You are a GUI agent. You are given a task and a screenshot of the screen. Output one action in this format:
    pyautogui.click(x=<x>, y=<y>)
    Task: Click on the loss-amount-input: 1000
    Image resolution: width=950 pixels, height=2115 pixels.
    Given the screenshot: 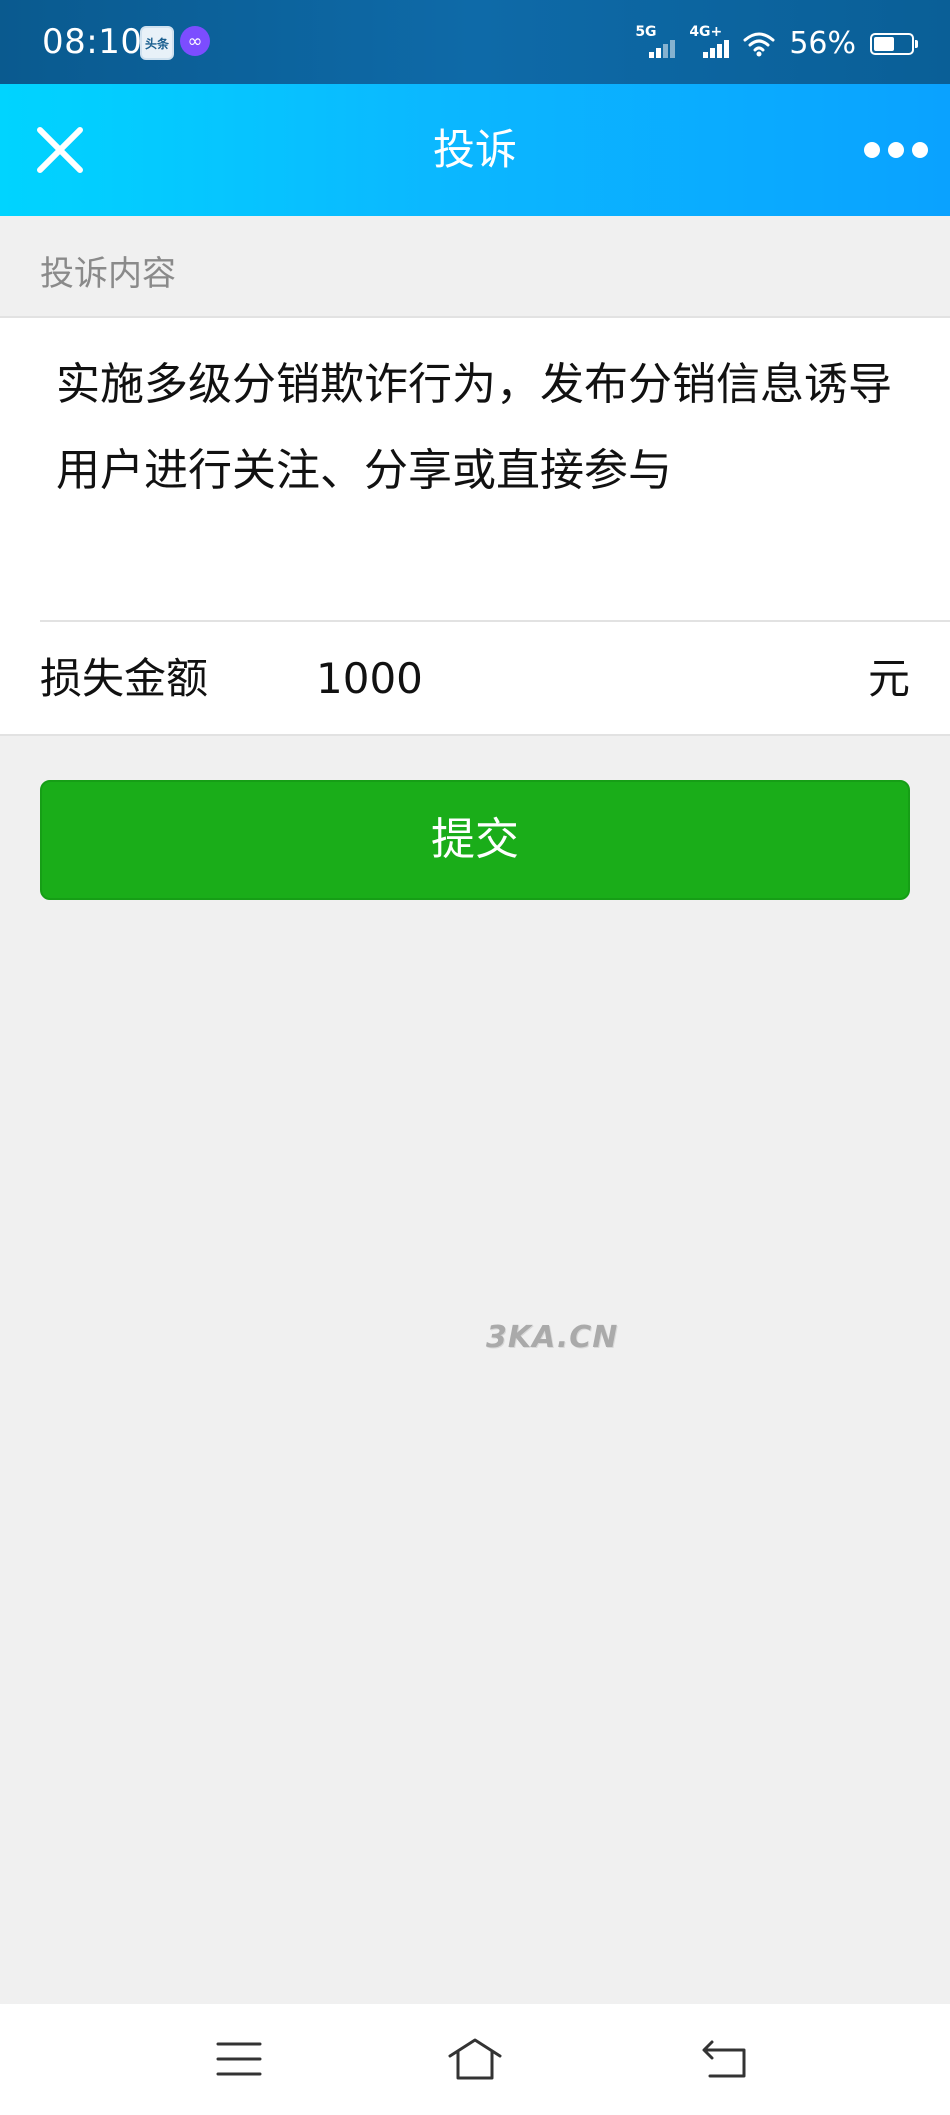 What is the action you would take?
    pyautogui.click(x=576, y=679)
    